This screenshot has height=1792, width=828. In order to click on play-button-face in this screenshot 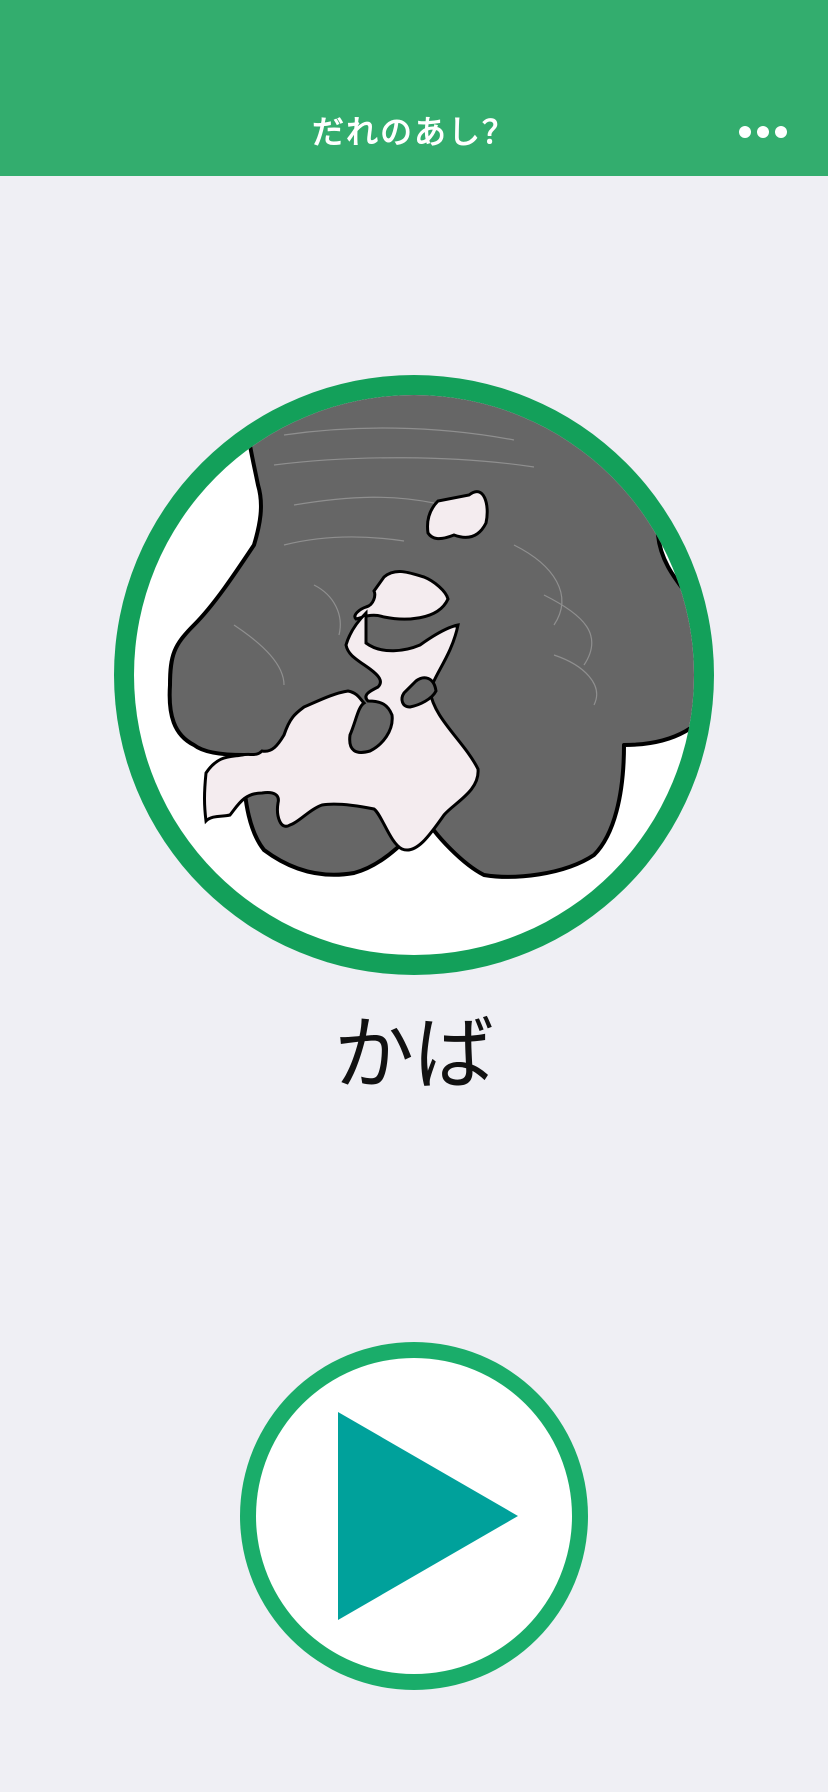, I will do `click(414, 1516)`.